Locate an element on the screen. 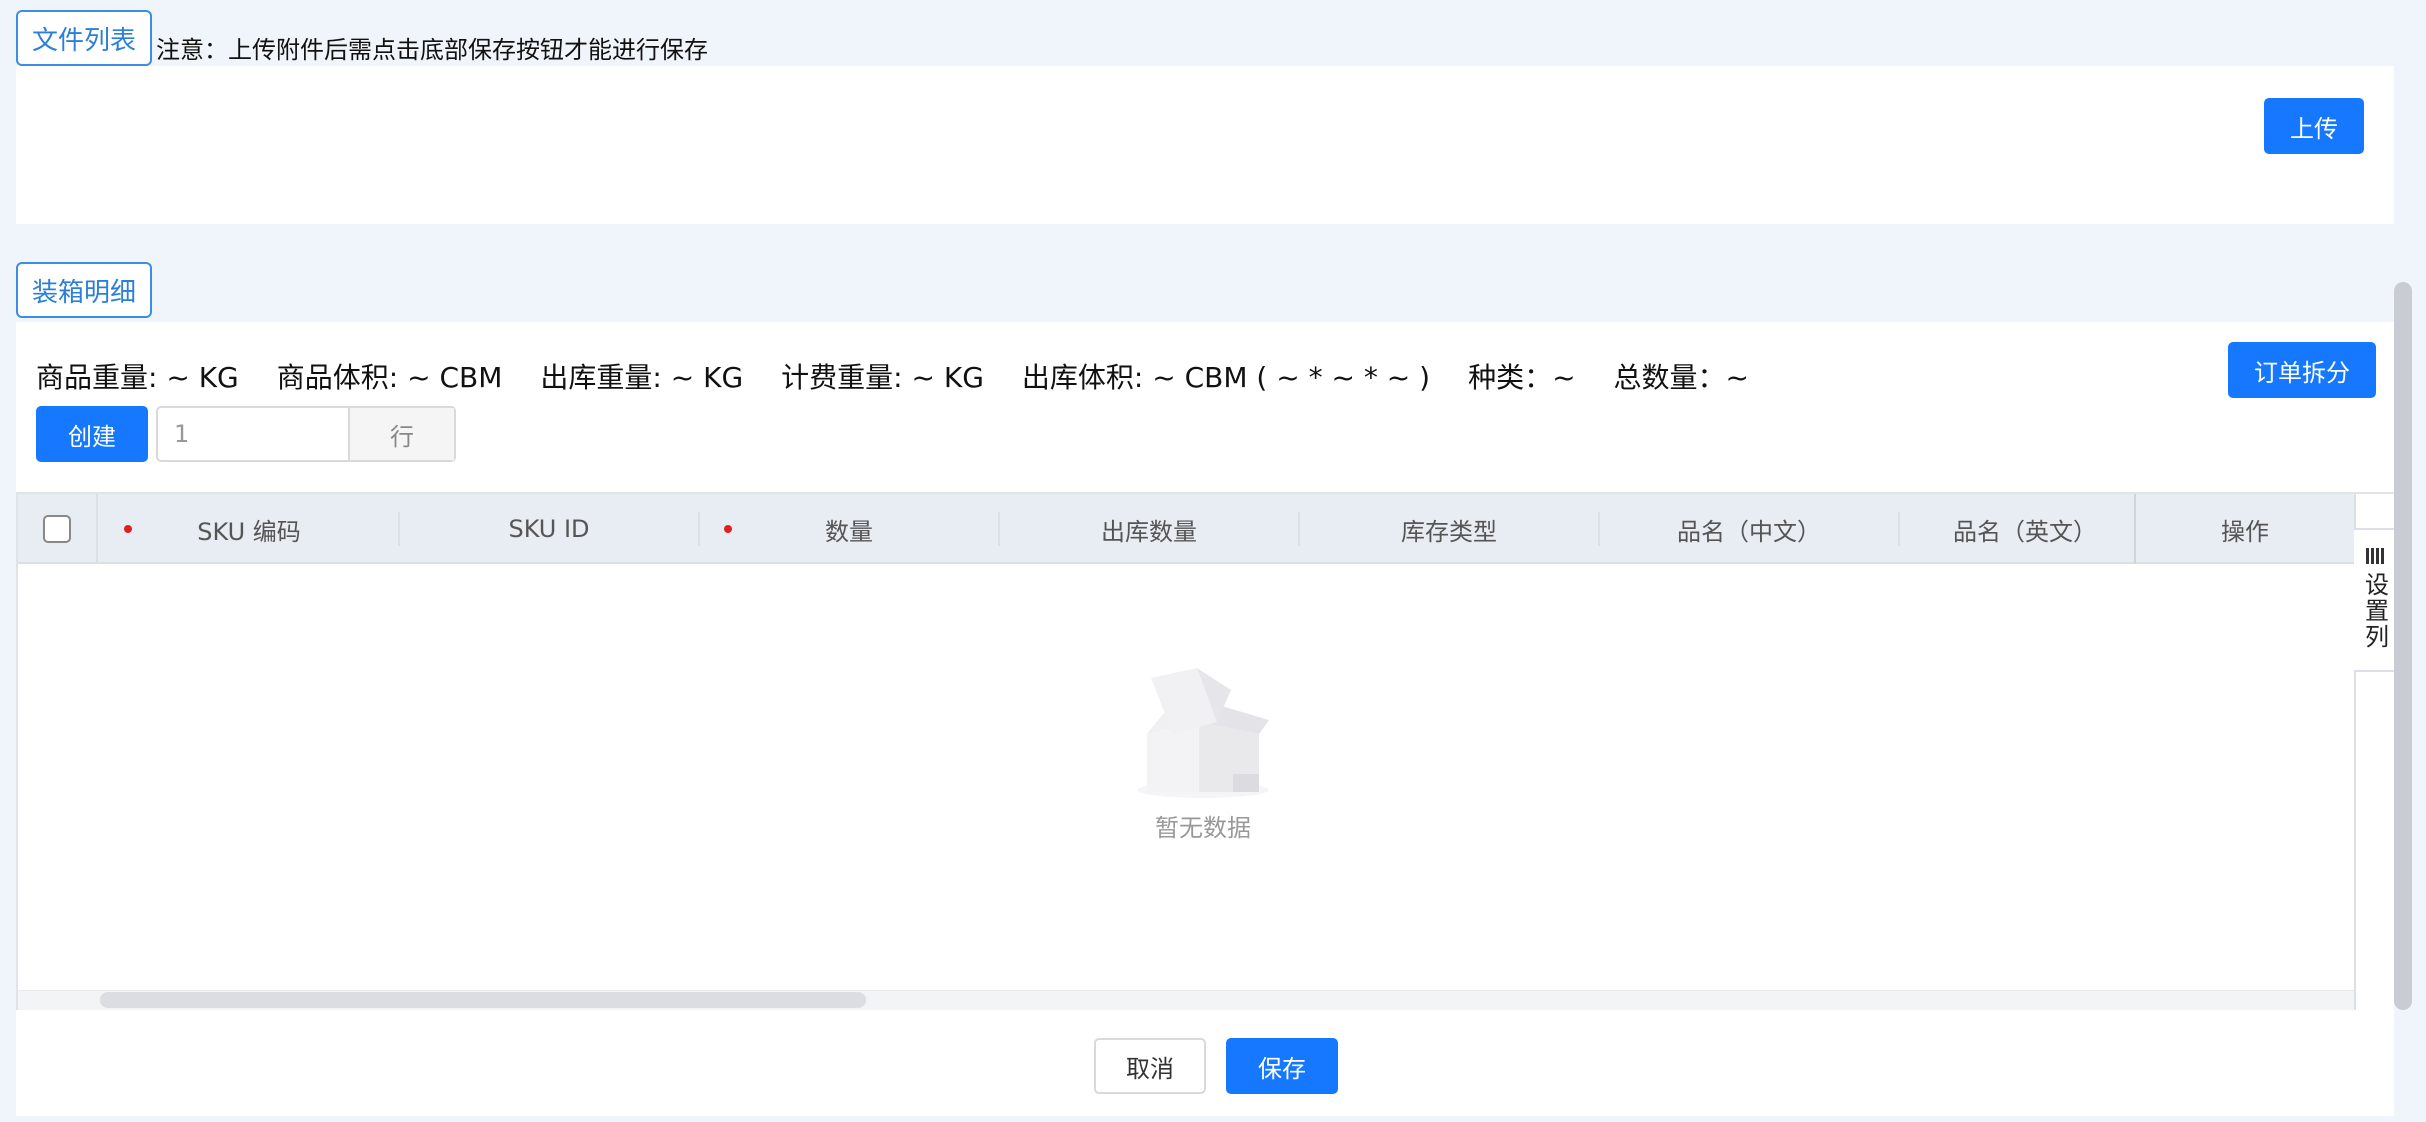  column-settings-label: 设置列 is located at coordinates (2374, 611).